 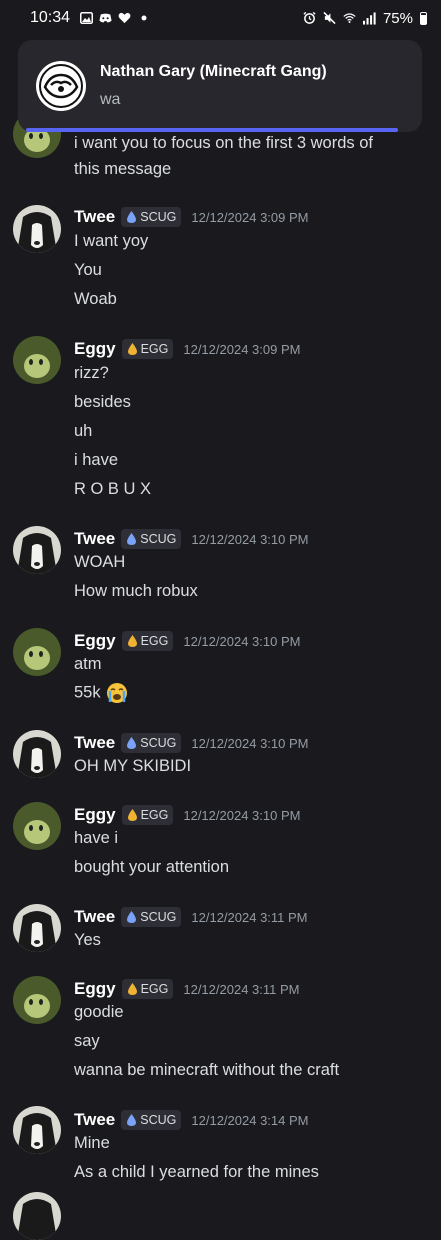 I want to click on notification-banner: Nathan Gary (Minecraft Gang) wa, so click(x=220, y=86).